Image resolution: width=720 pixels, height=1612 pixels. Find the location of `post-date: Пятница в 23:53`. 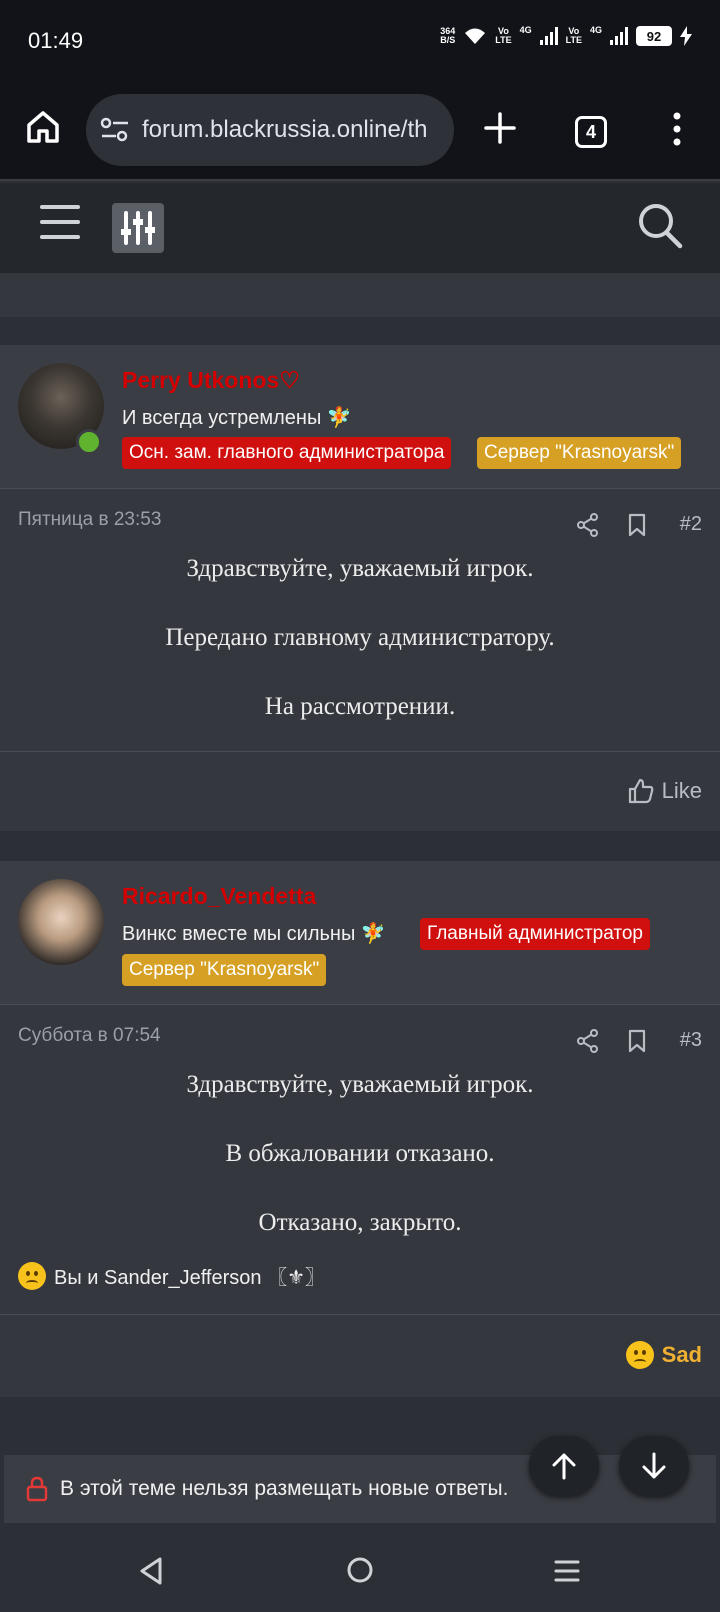

post-date: Пятница в 23:53 is located at coordinates (89, 520).